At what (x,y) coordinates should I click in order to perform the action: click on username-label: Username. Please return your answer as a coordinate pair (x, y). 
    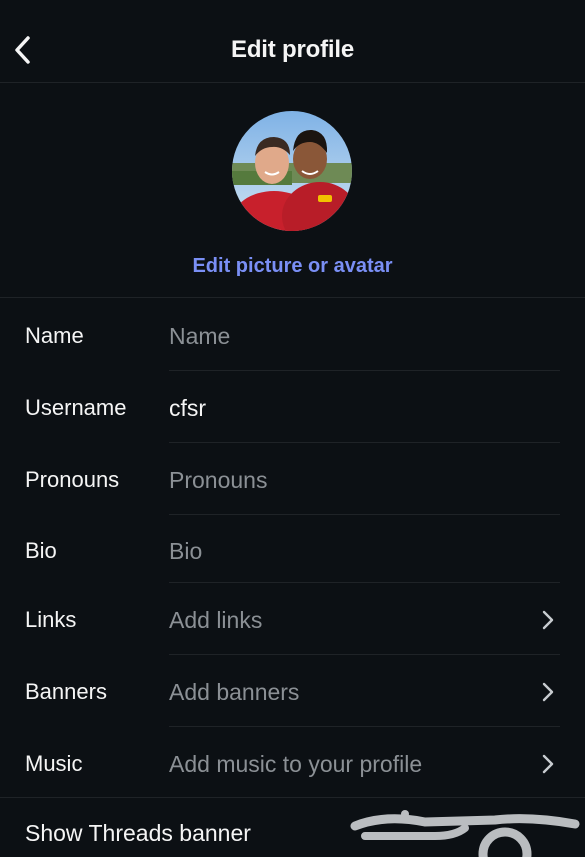
    Looking at the image, I should click on (76, 407).